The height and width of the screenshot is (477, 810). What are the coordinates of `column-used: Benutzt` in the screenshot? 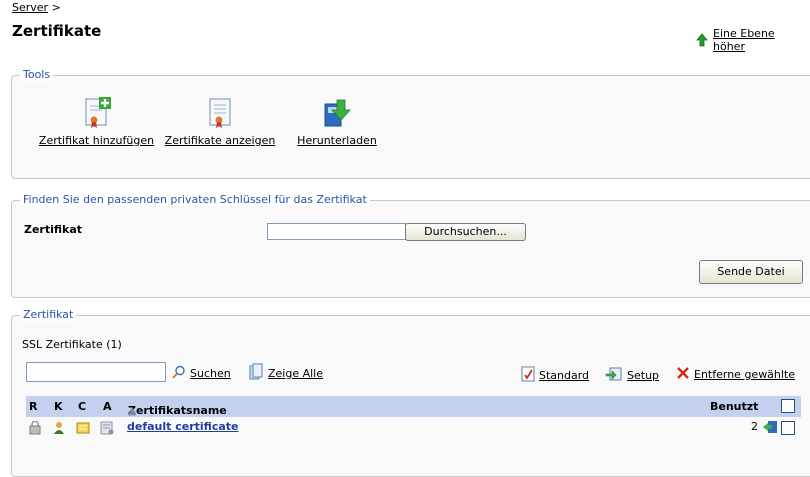 It's located at (734, 406).